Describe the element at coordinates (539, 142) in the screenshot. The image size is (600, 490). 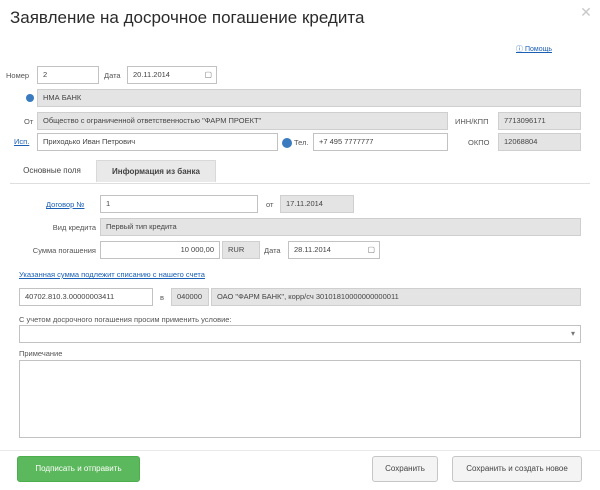
I see `okpo-field: 12068804` at that location.